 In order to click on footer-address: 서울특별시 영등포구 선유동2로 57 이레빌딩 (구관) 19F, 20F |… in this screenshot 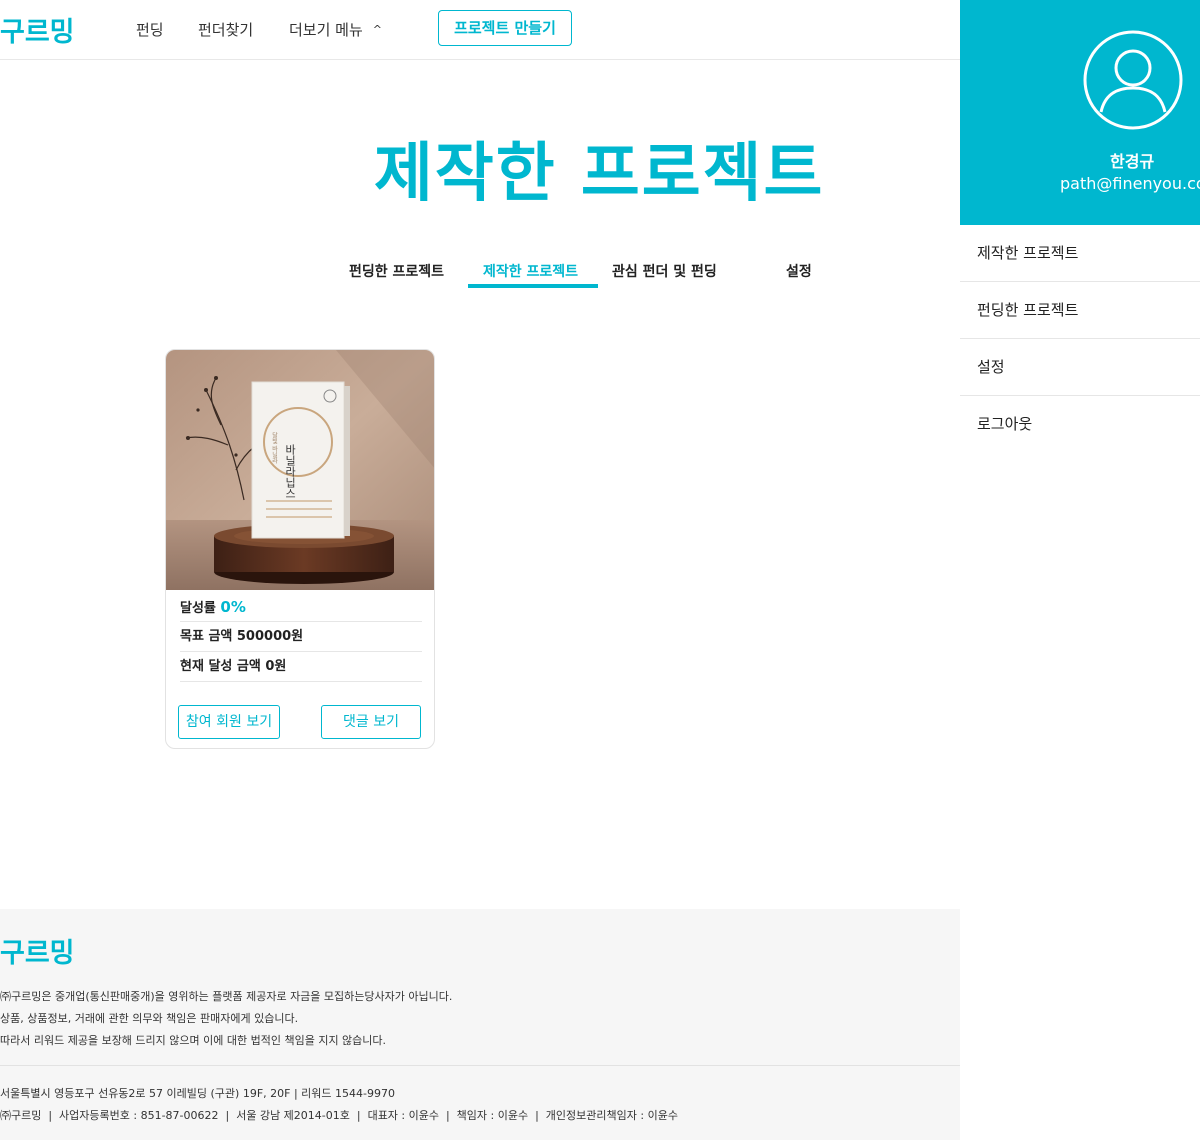, I will do `click(197, 1093)`.